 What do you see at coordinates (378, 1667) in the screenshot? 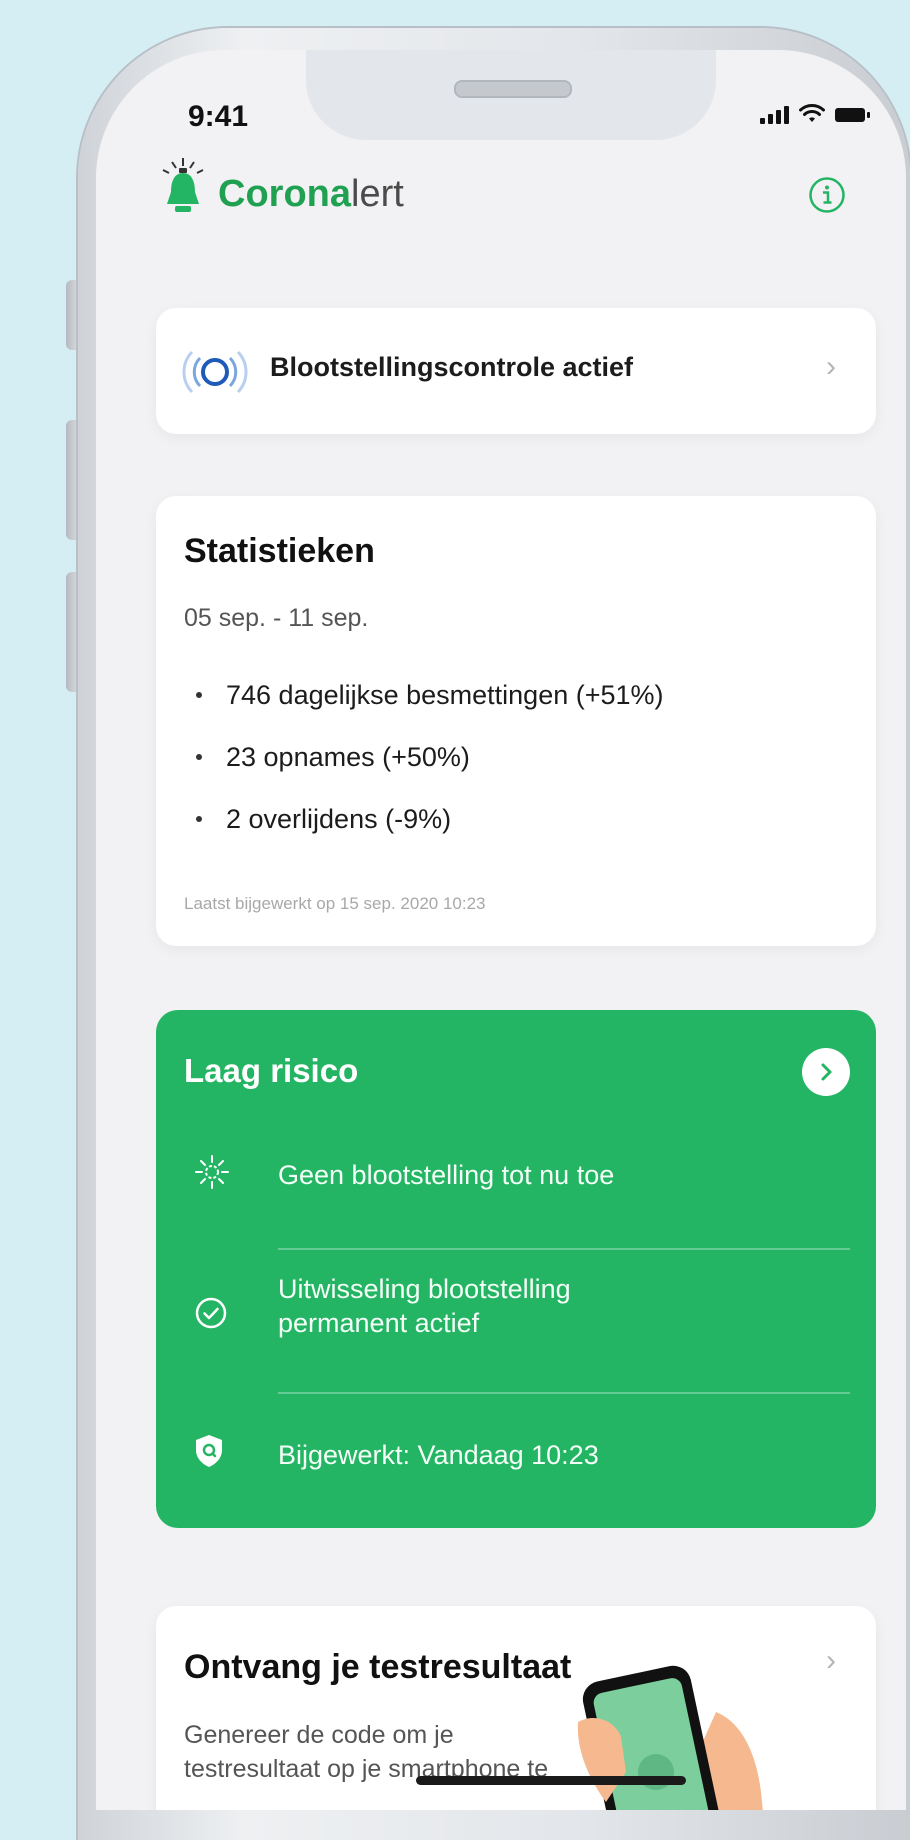
I see `test-result-title: Ontvang je testresultaat` at bounding box center [378, 1667].